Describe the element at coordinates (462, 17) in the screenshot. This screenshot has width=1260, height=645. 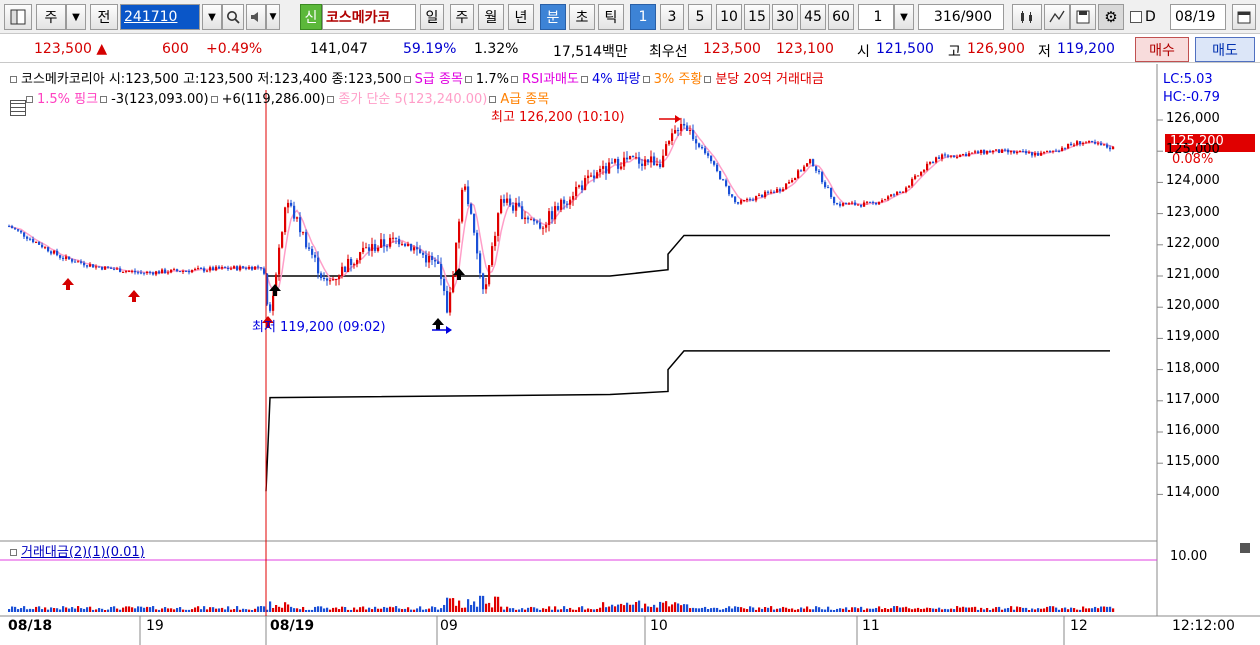
I see `period-week-tab: 주` at that location.